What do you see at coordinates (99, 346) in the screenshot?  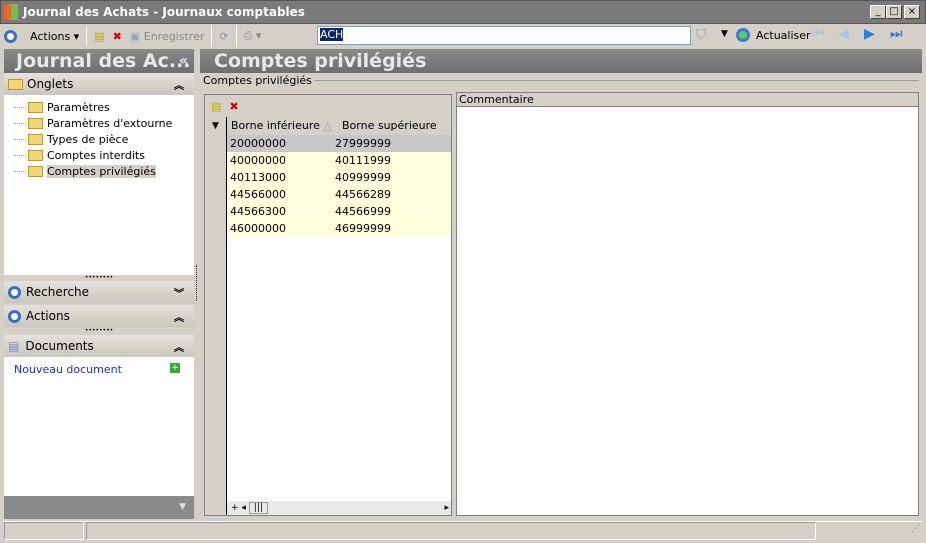 I see `section-documents: ▤ Documents ︽` at bounding box center [99, 346].